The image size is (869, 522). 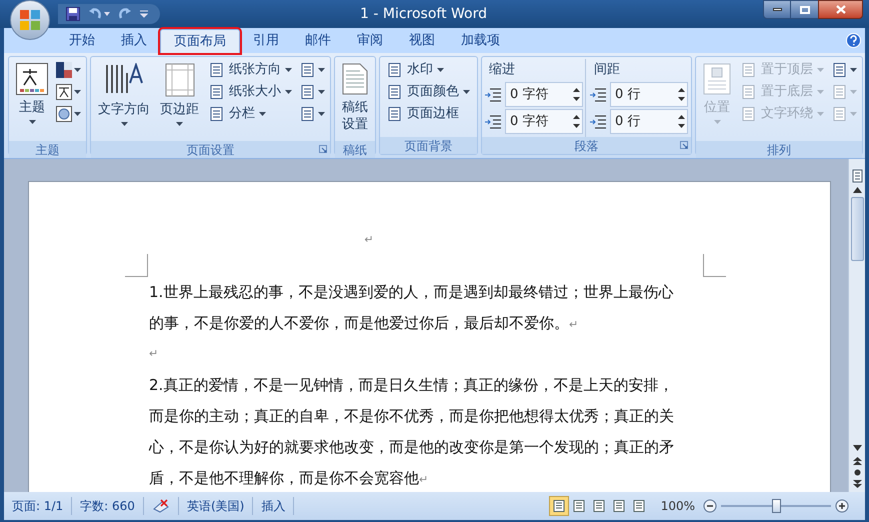 What do you see at coordinates (32, 100) in the screenshot?
I see `ribbon-large-button: 主题` at bounding box center [32, 100].